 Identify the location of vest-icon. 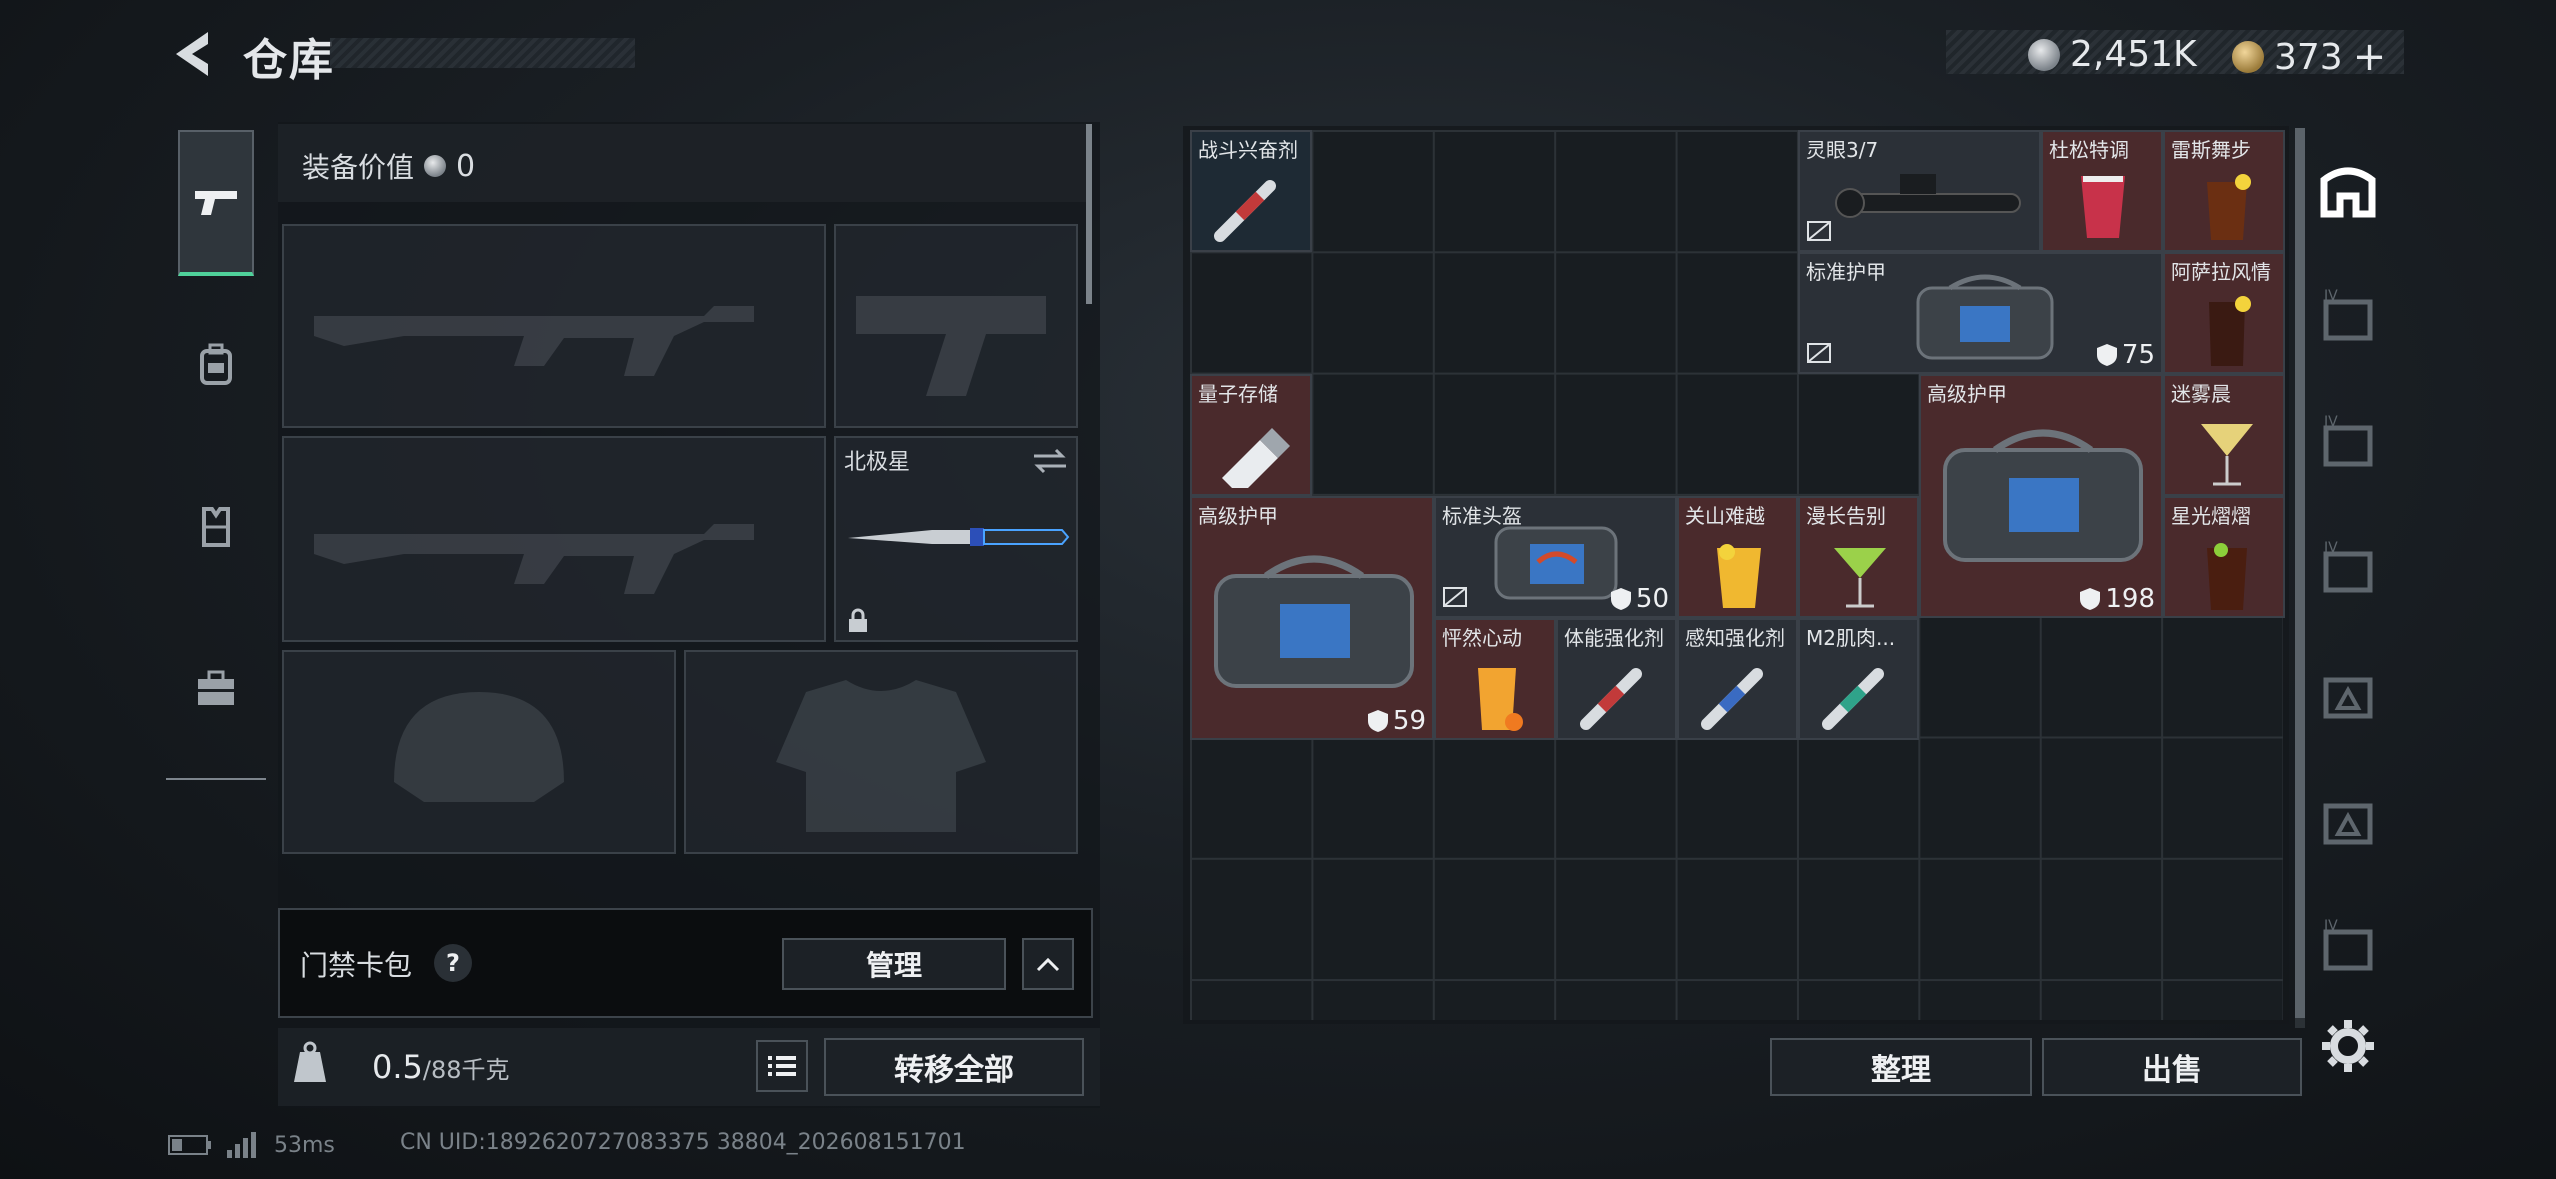
(216, 527).